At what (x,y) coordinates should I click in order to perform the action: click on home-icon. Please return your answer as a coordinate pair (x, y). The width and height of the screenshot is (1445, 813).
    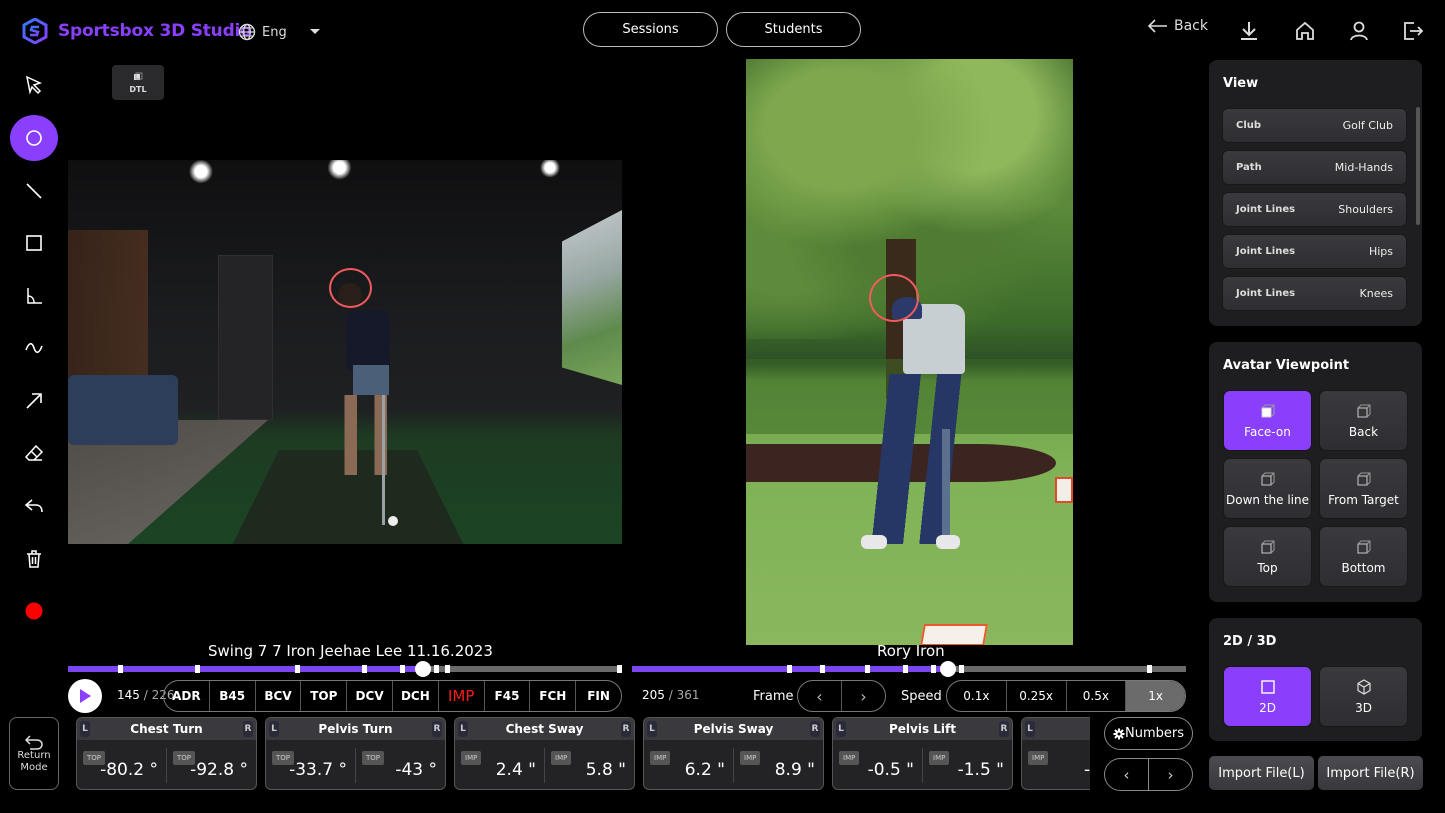
    Looking at the image, I should click on (1305, 31).